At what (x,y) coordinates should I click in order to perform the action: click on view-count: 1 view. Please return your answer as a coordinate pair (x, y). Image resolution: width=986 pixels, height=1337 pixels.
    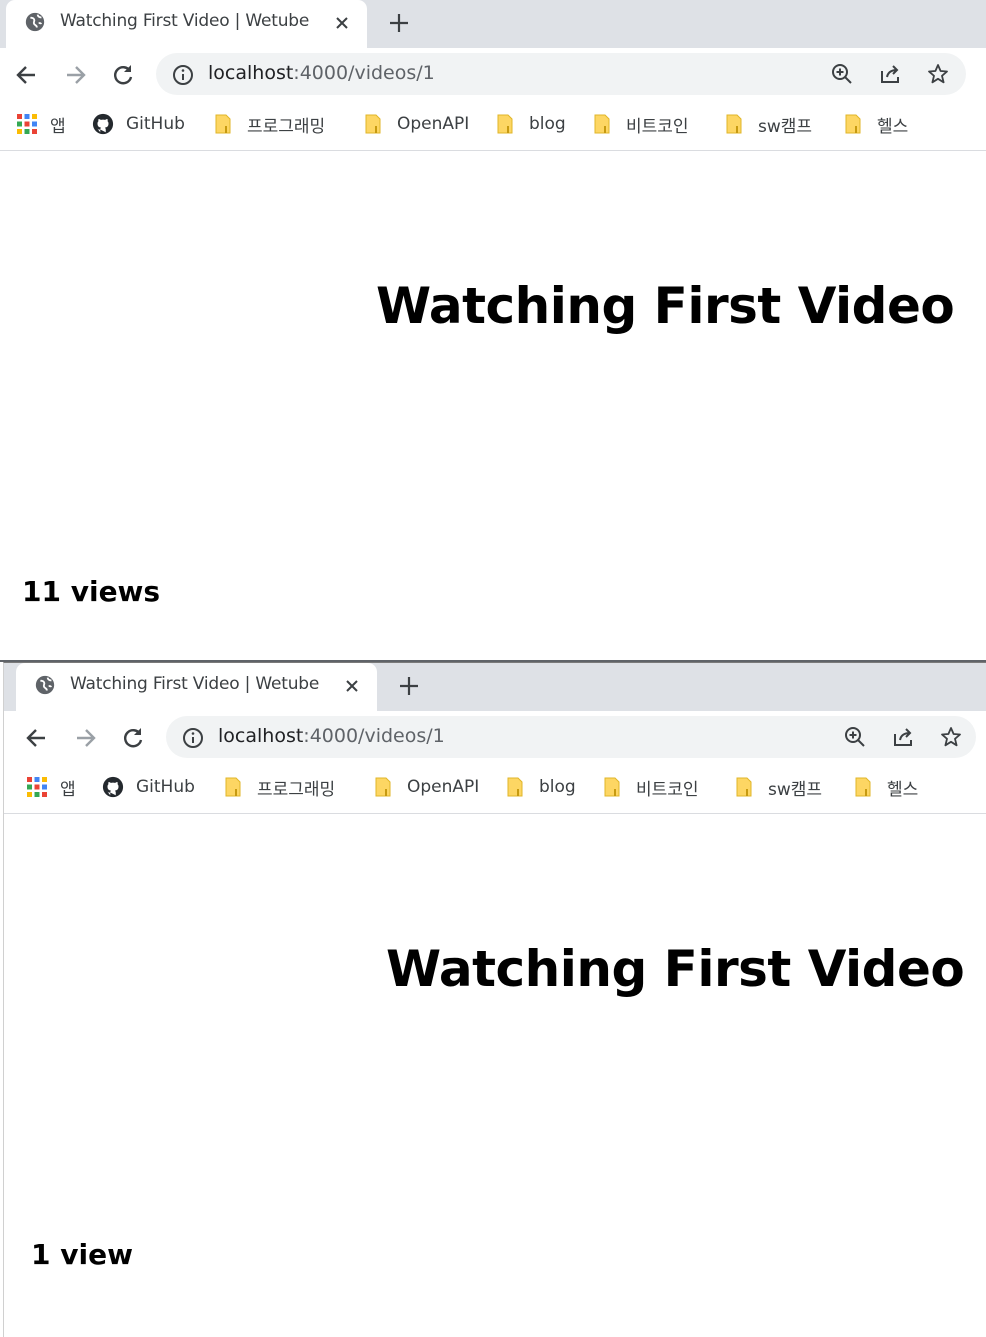
    Looking at the image, I should click on (82, 1254).